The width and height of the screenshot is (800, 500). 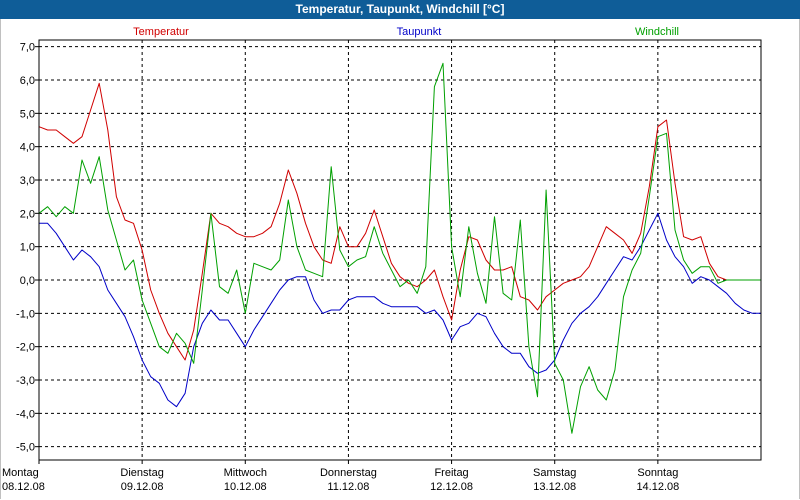 What do you see at coordinates (27, 81) in the screenshot?
I see `y-tick-label: 6,0` at bounding box center [27, 81].